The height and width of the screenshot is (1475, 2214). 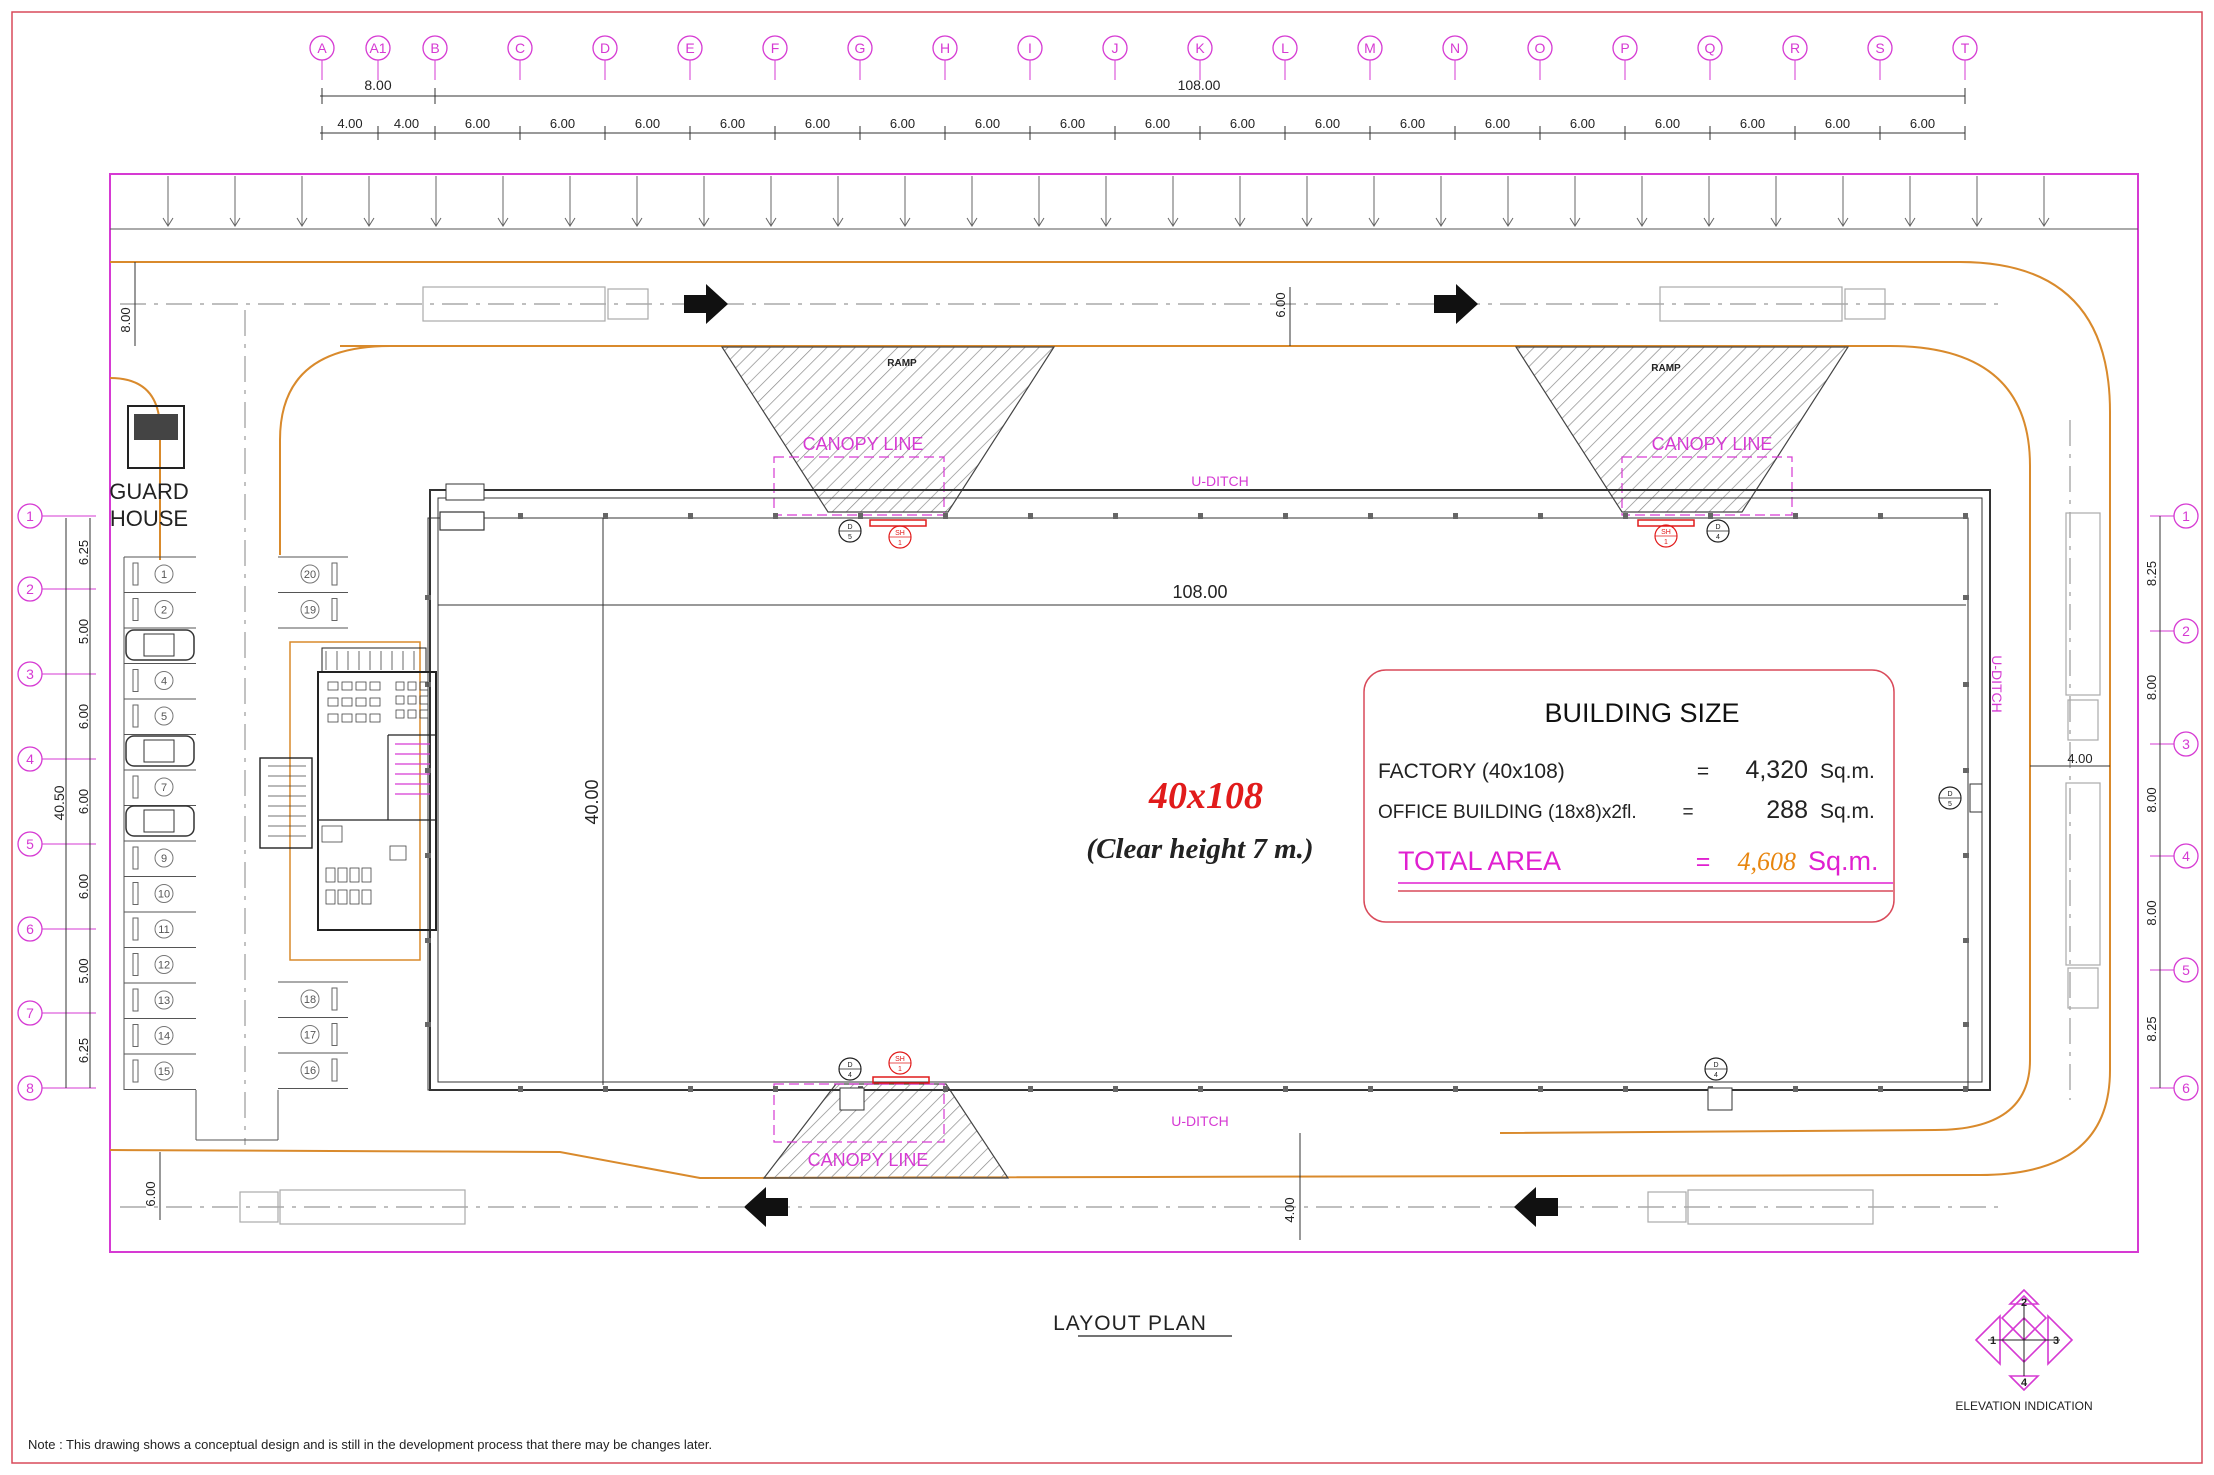 I want to click on grid-bubble-col-r: R, so click(x=1795, y=48).